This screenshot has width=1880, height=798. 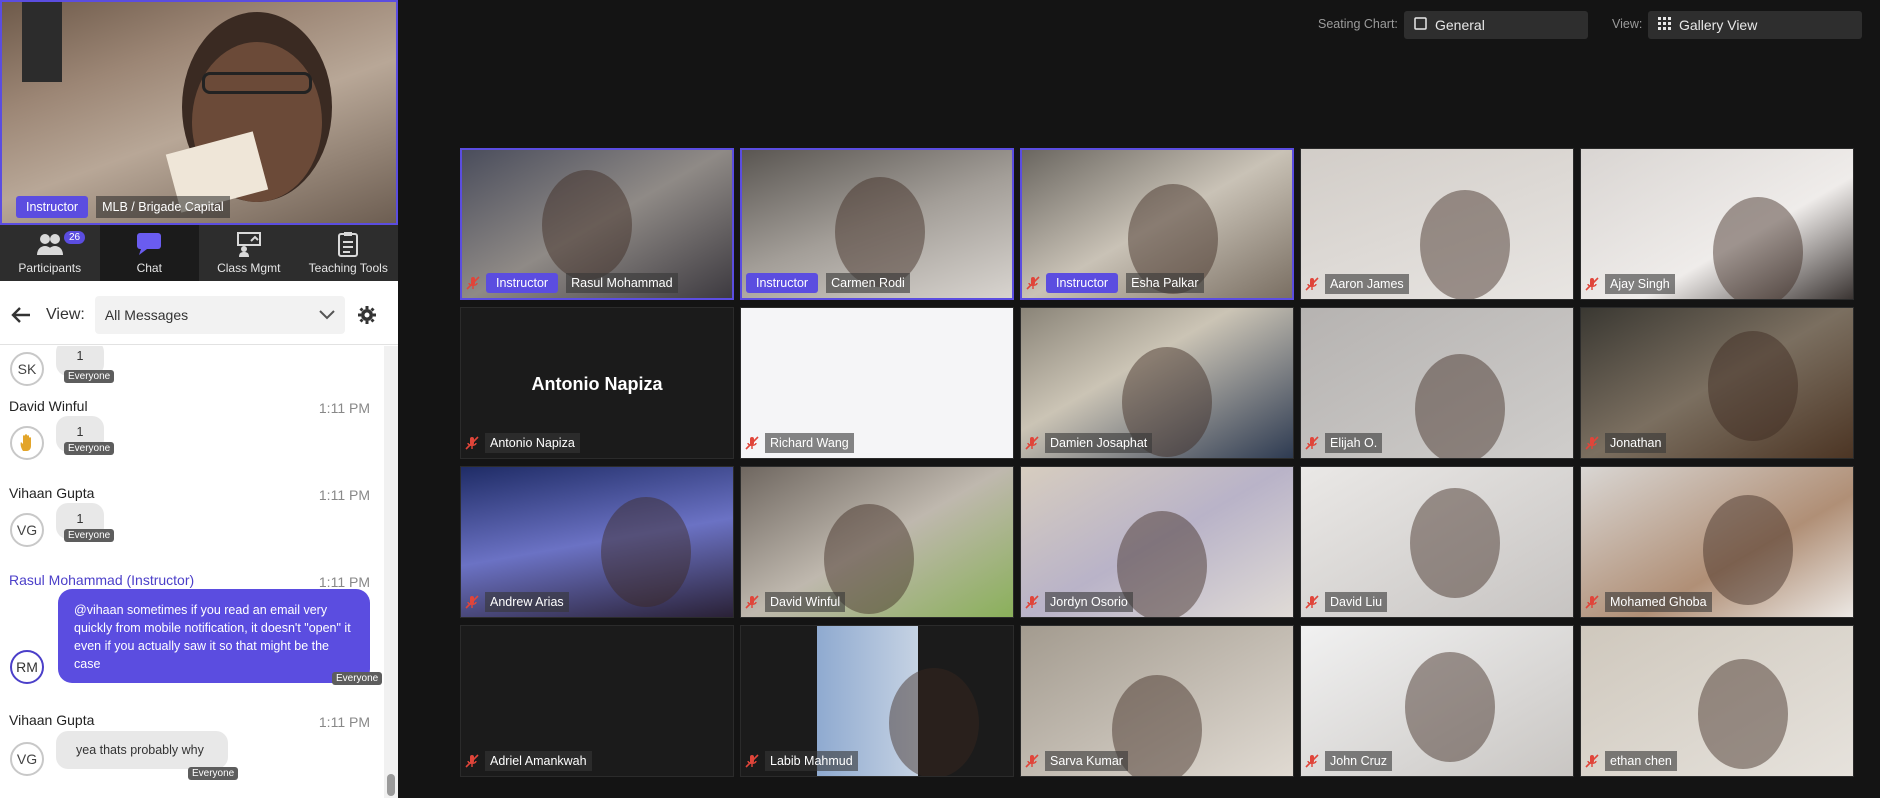 I want to click on video-tile: David Winful, so click(x=877, y=542).